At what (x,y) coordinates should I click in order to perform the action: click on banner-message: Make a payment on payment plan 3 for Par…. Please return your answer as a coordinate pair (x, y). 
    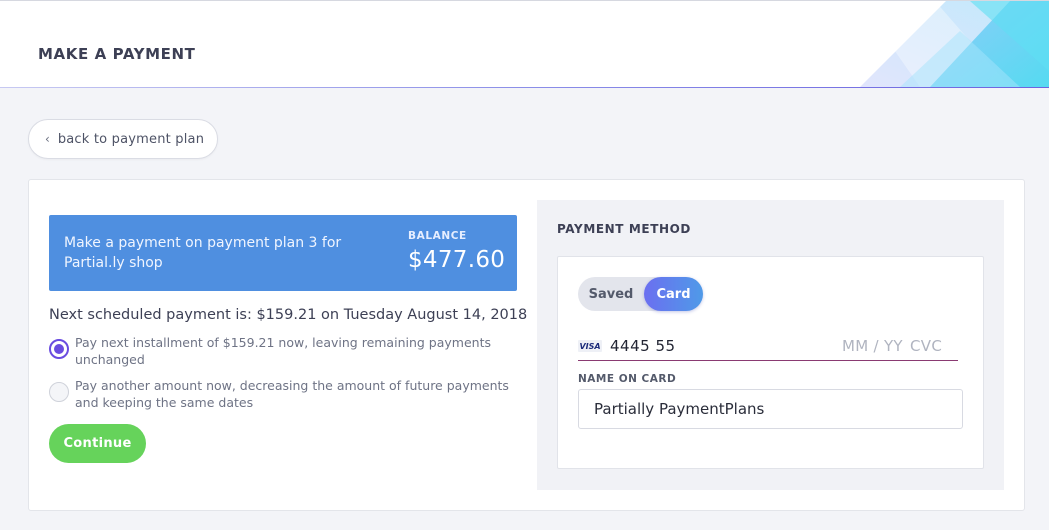
    Looking at the image, I should click on (203, 253).